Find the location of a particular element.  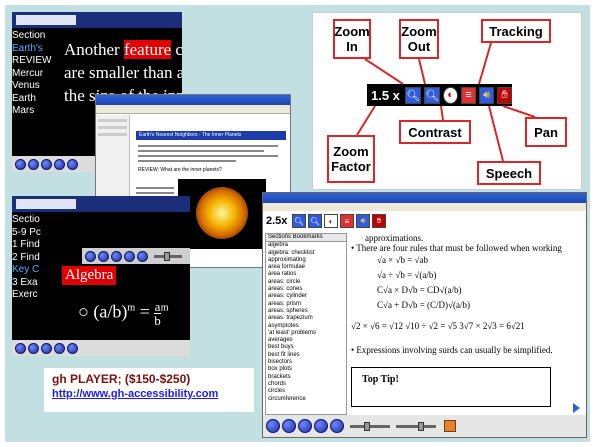

stop-button-icon is located at coordinates (305, 426).